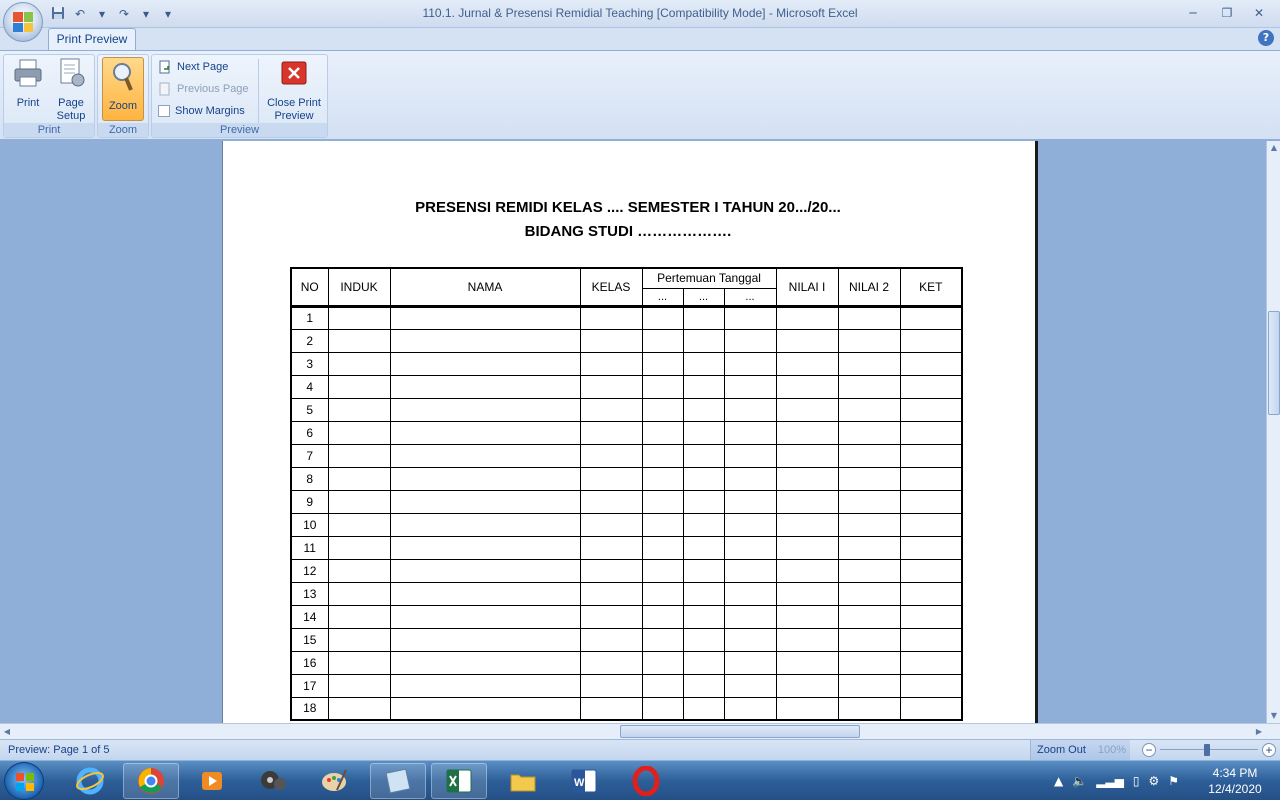  I want to click on checkbox-icon, so click(164, 111).